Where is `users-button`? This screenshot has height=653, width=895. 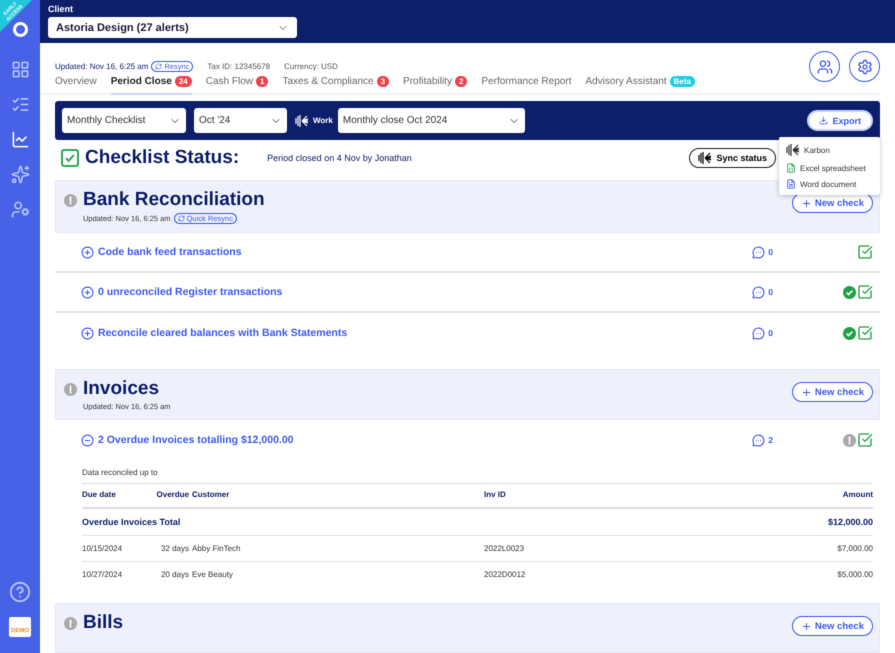 users-button is located at coordinates (824, 66).